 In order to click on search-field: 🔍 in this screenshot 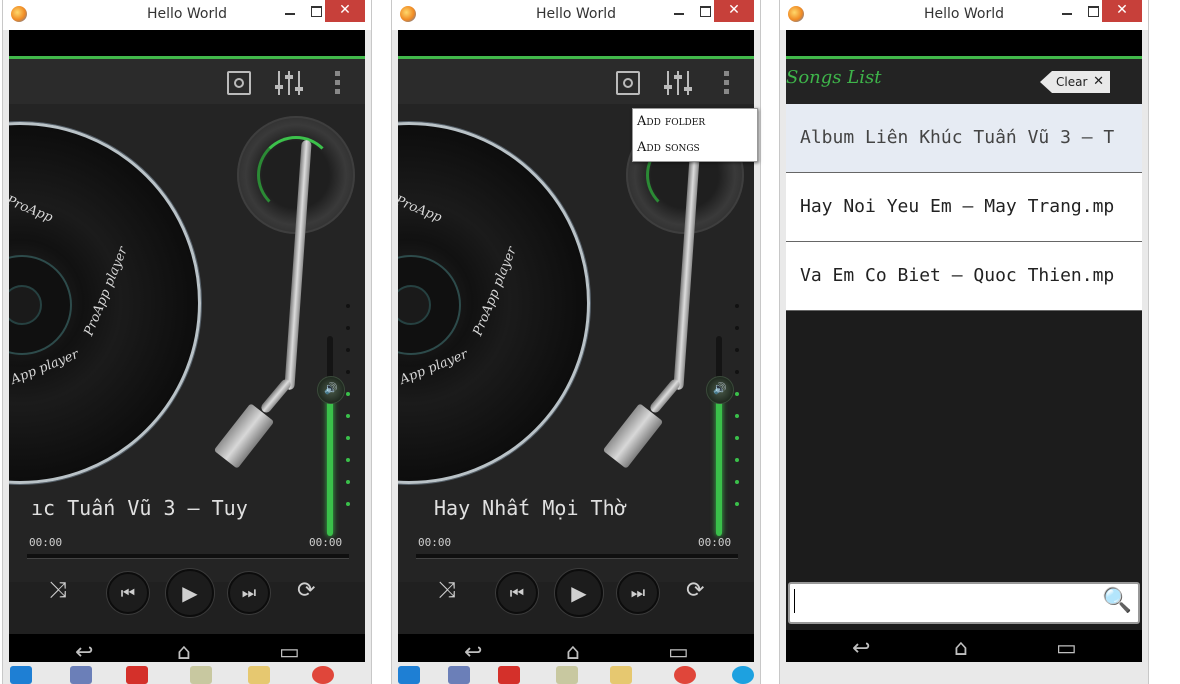, I will do `click(964, 603)`.